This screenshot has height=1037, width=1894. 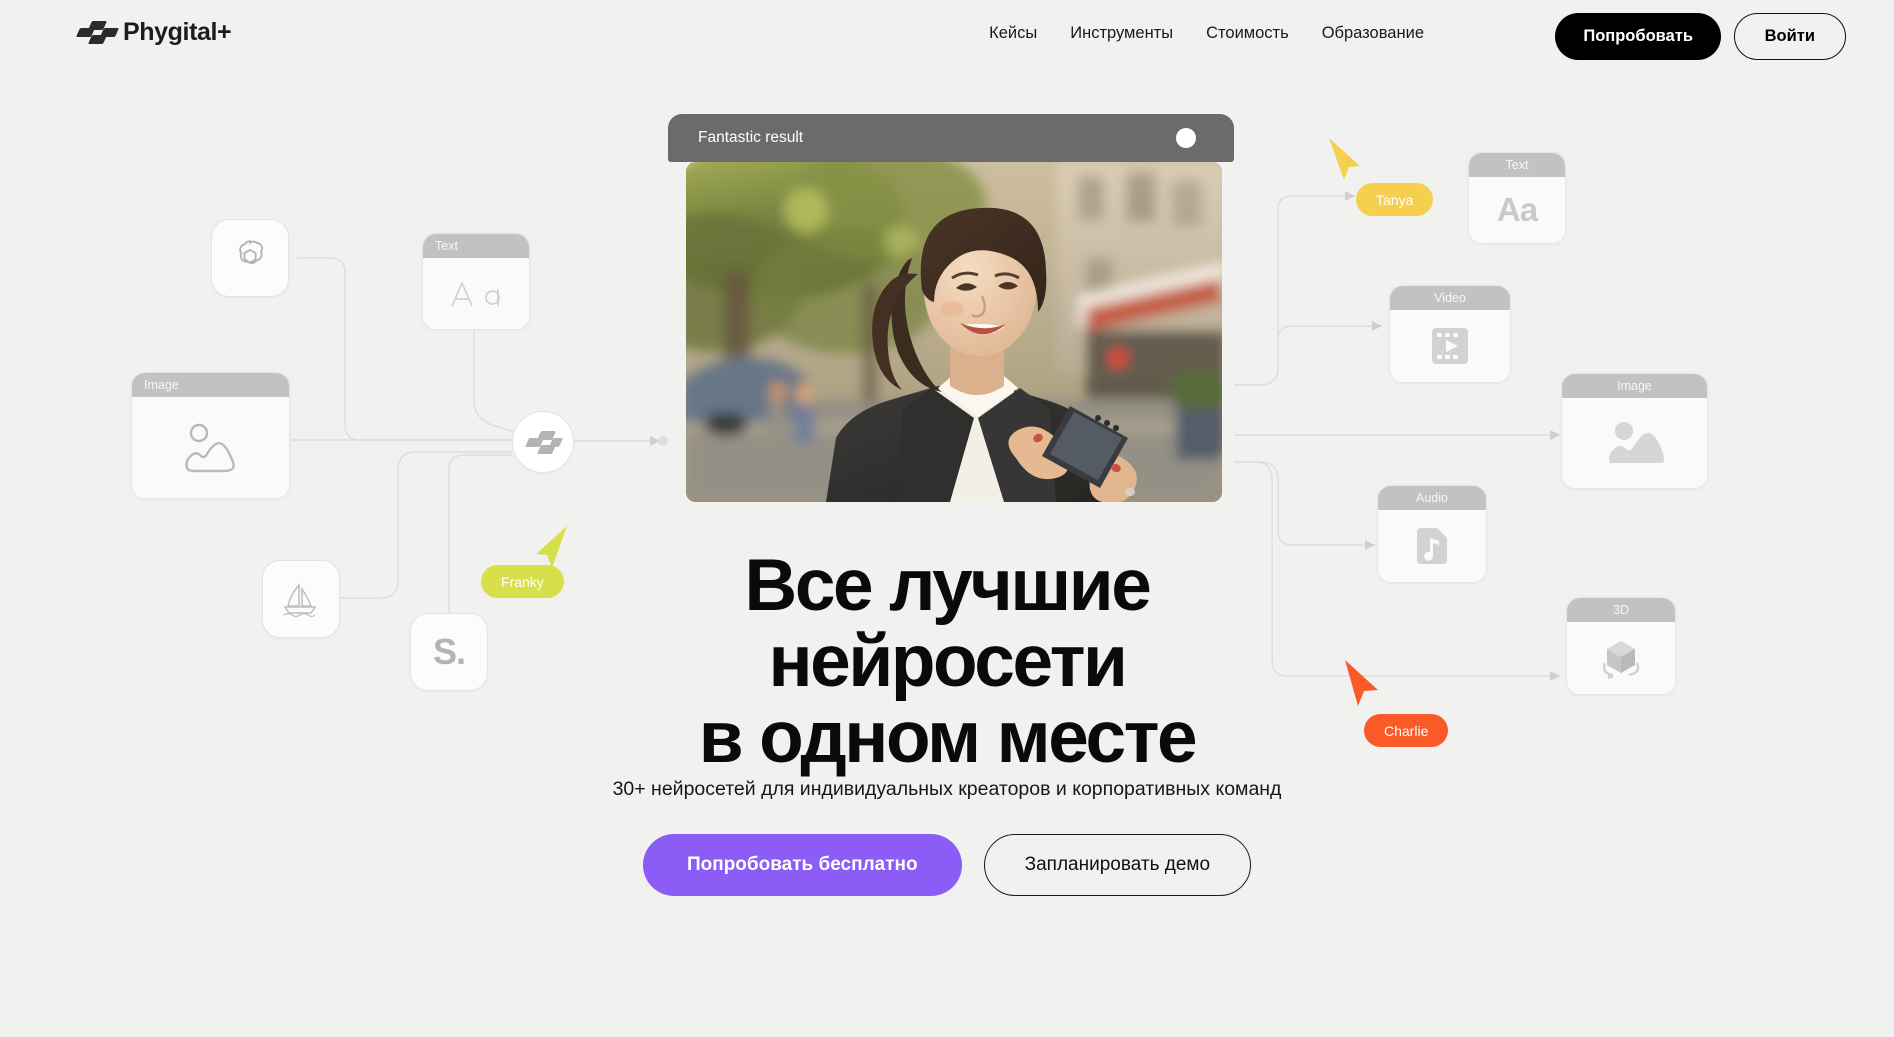 What do you see at coordinates (751, 137) in the screenshot?
I see `hero-window-title: Fantastic result` at bounding box center [751, 137].